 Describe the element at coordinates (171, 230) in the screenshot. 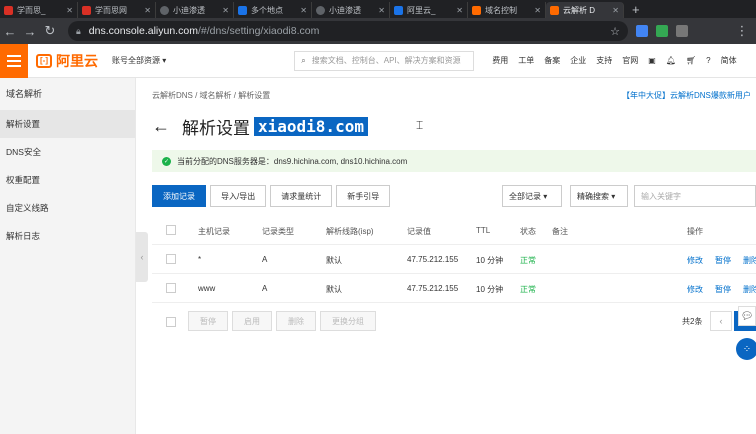

I see `select-all-checkbox` at that location.